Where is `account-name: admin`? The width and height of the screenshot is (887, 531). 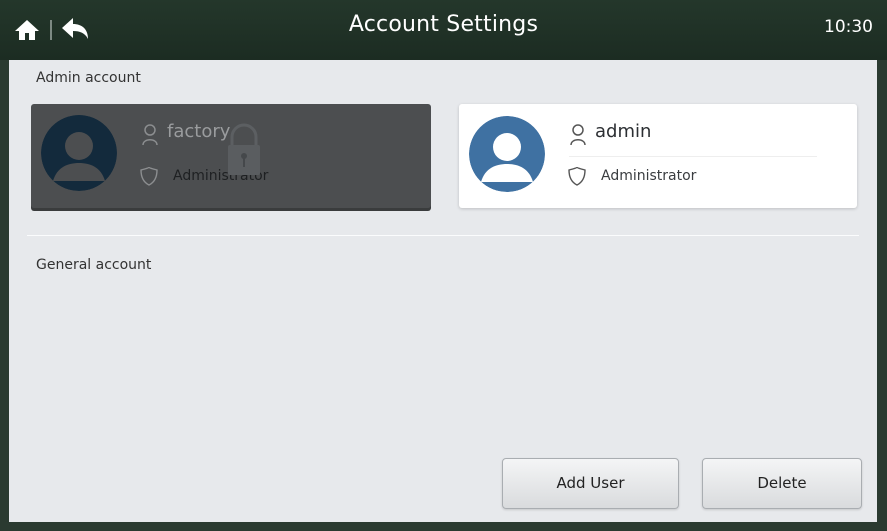 account-name: admin is located at coordinates (623, 131).